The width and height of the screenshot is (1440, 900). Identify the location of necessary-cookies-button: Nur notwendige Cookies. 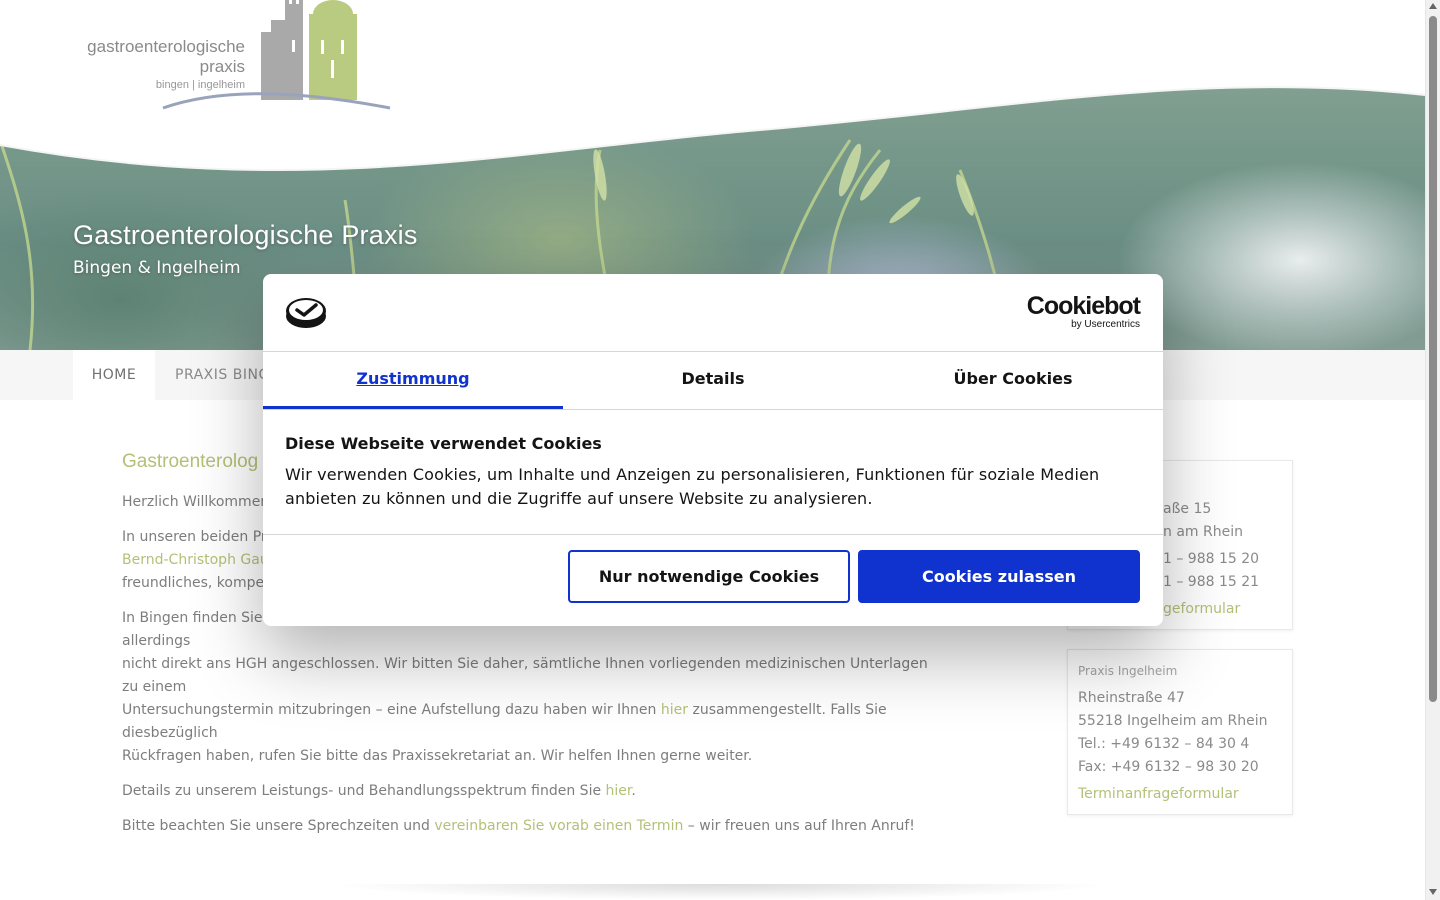
(709, 576).